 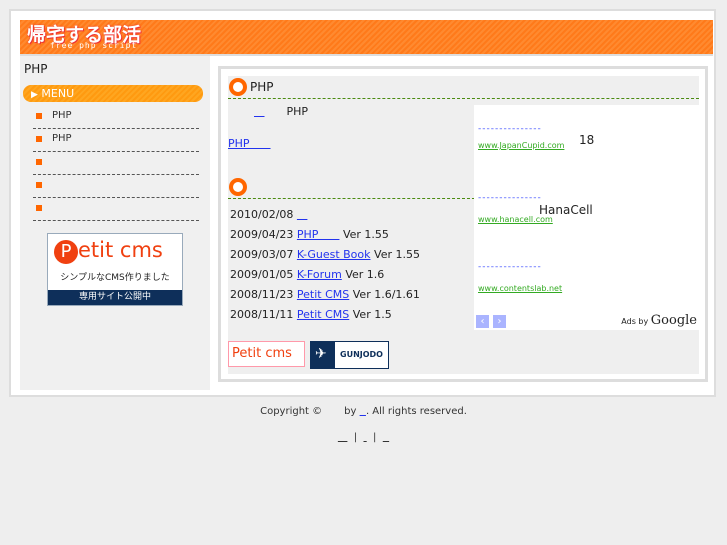 I want to click on ad-text: HanaCell, so click(x=566, y=210).